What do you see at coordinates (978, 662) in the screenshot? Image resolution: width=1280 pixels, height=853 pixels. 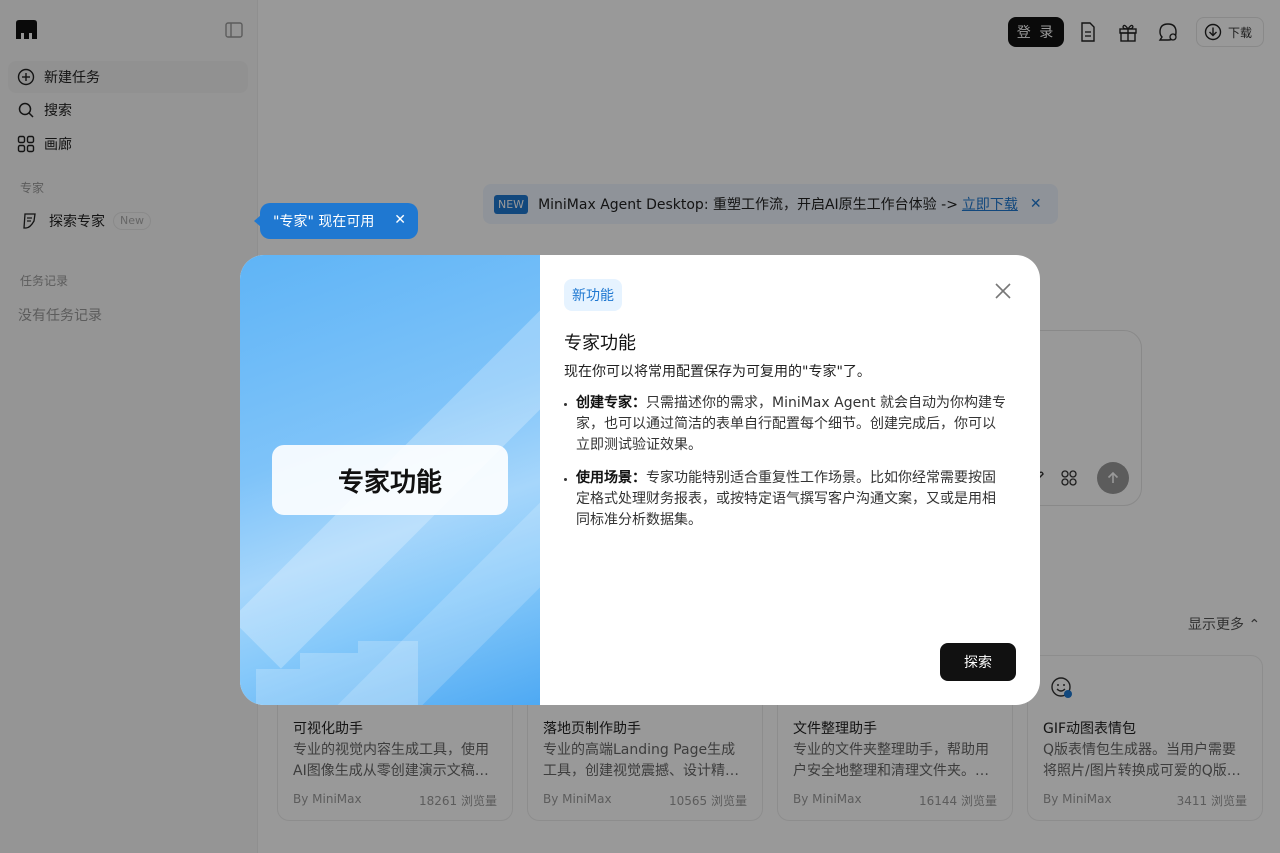 I see `explore-button: 探索` at bounding box center [978, 662].